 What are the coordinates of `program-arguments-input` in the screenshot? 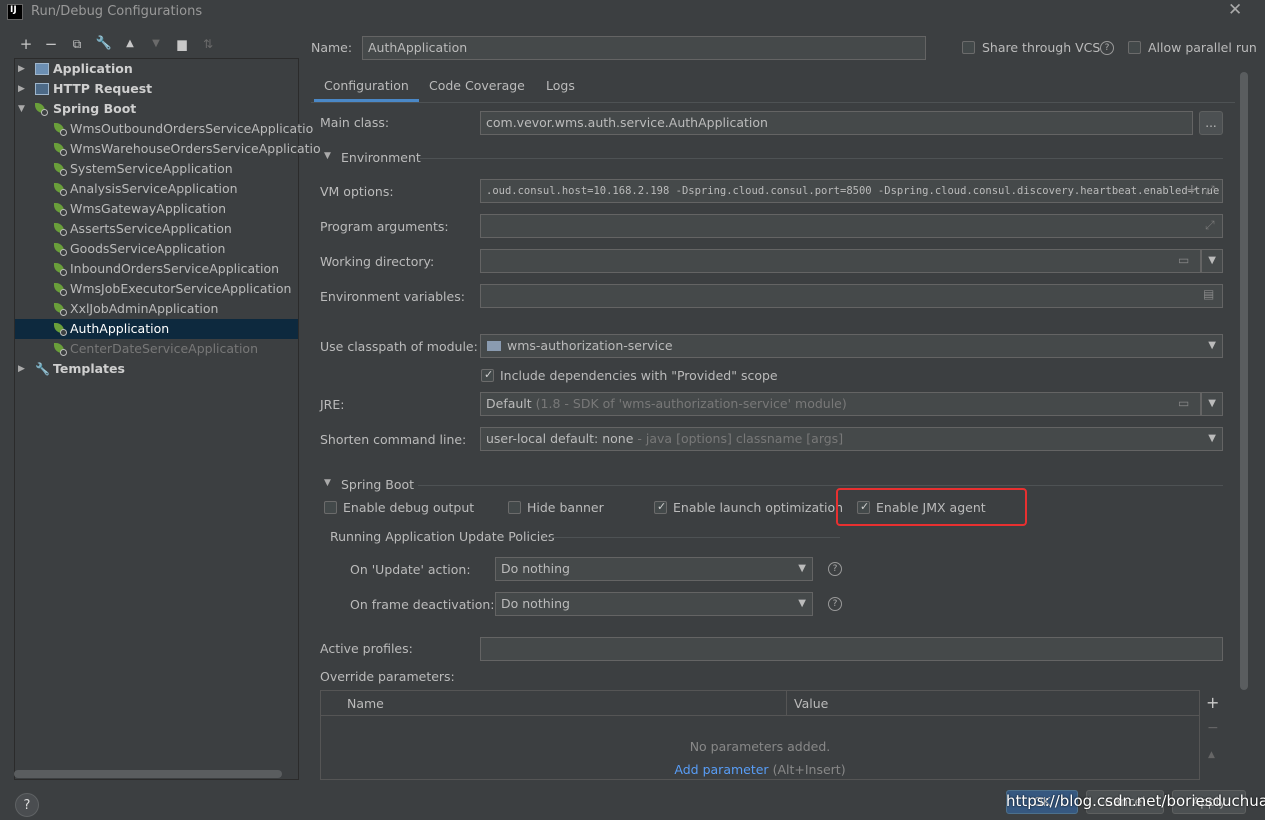 It's located at (851, 226).